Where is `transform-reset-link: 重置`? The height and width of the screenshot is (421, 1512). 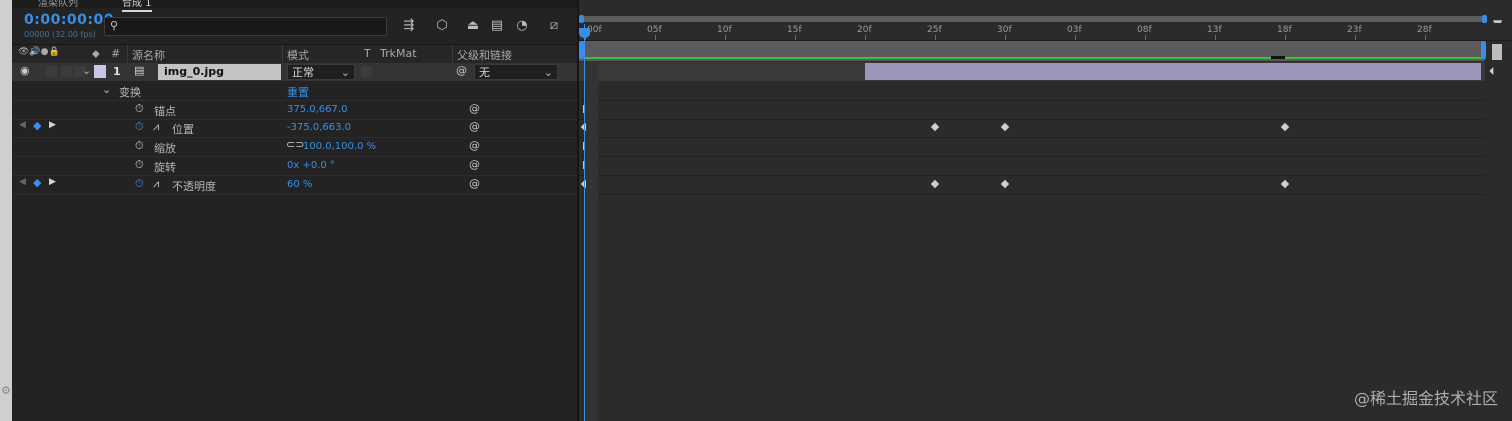
transform-reset-link: 重置 is located at coordinates (298, 92).